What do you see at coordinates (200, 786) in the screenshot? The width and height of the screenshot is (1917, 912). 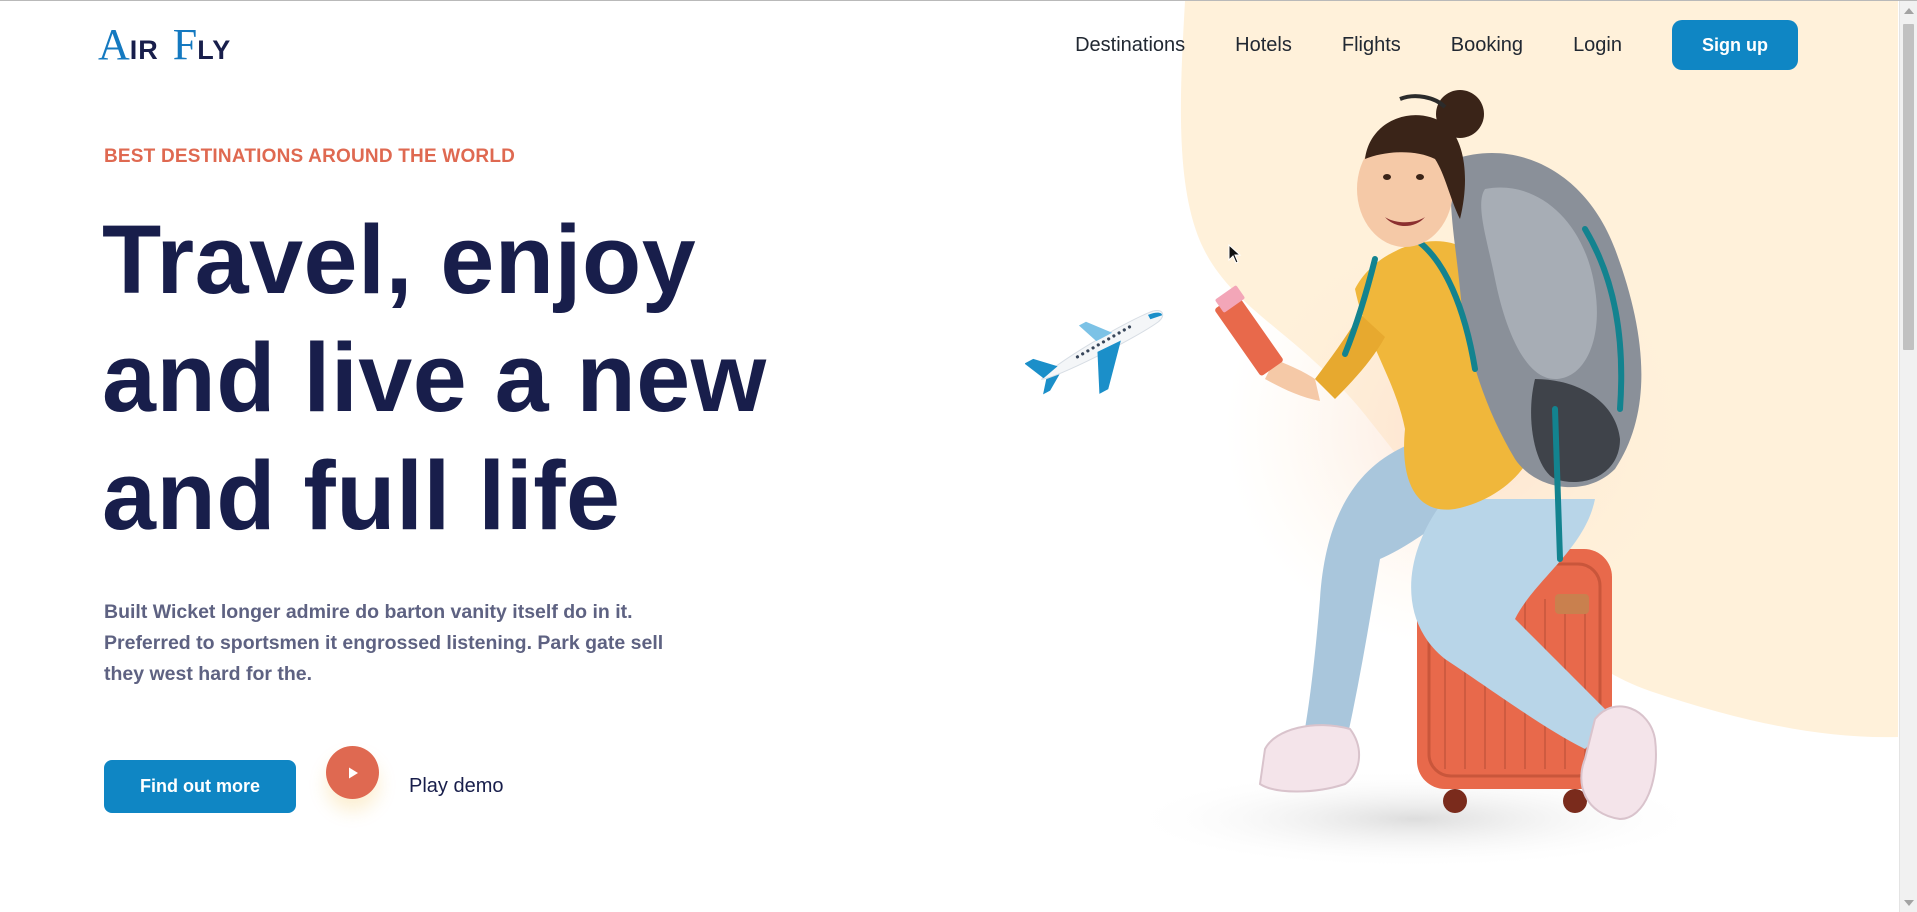 I see `find-out-more-button: Find out more` at bounding box center [200, 786].